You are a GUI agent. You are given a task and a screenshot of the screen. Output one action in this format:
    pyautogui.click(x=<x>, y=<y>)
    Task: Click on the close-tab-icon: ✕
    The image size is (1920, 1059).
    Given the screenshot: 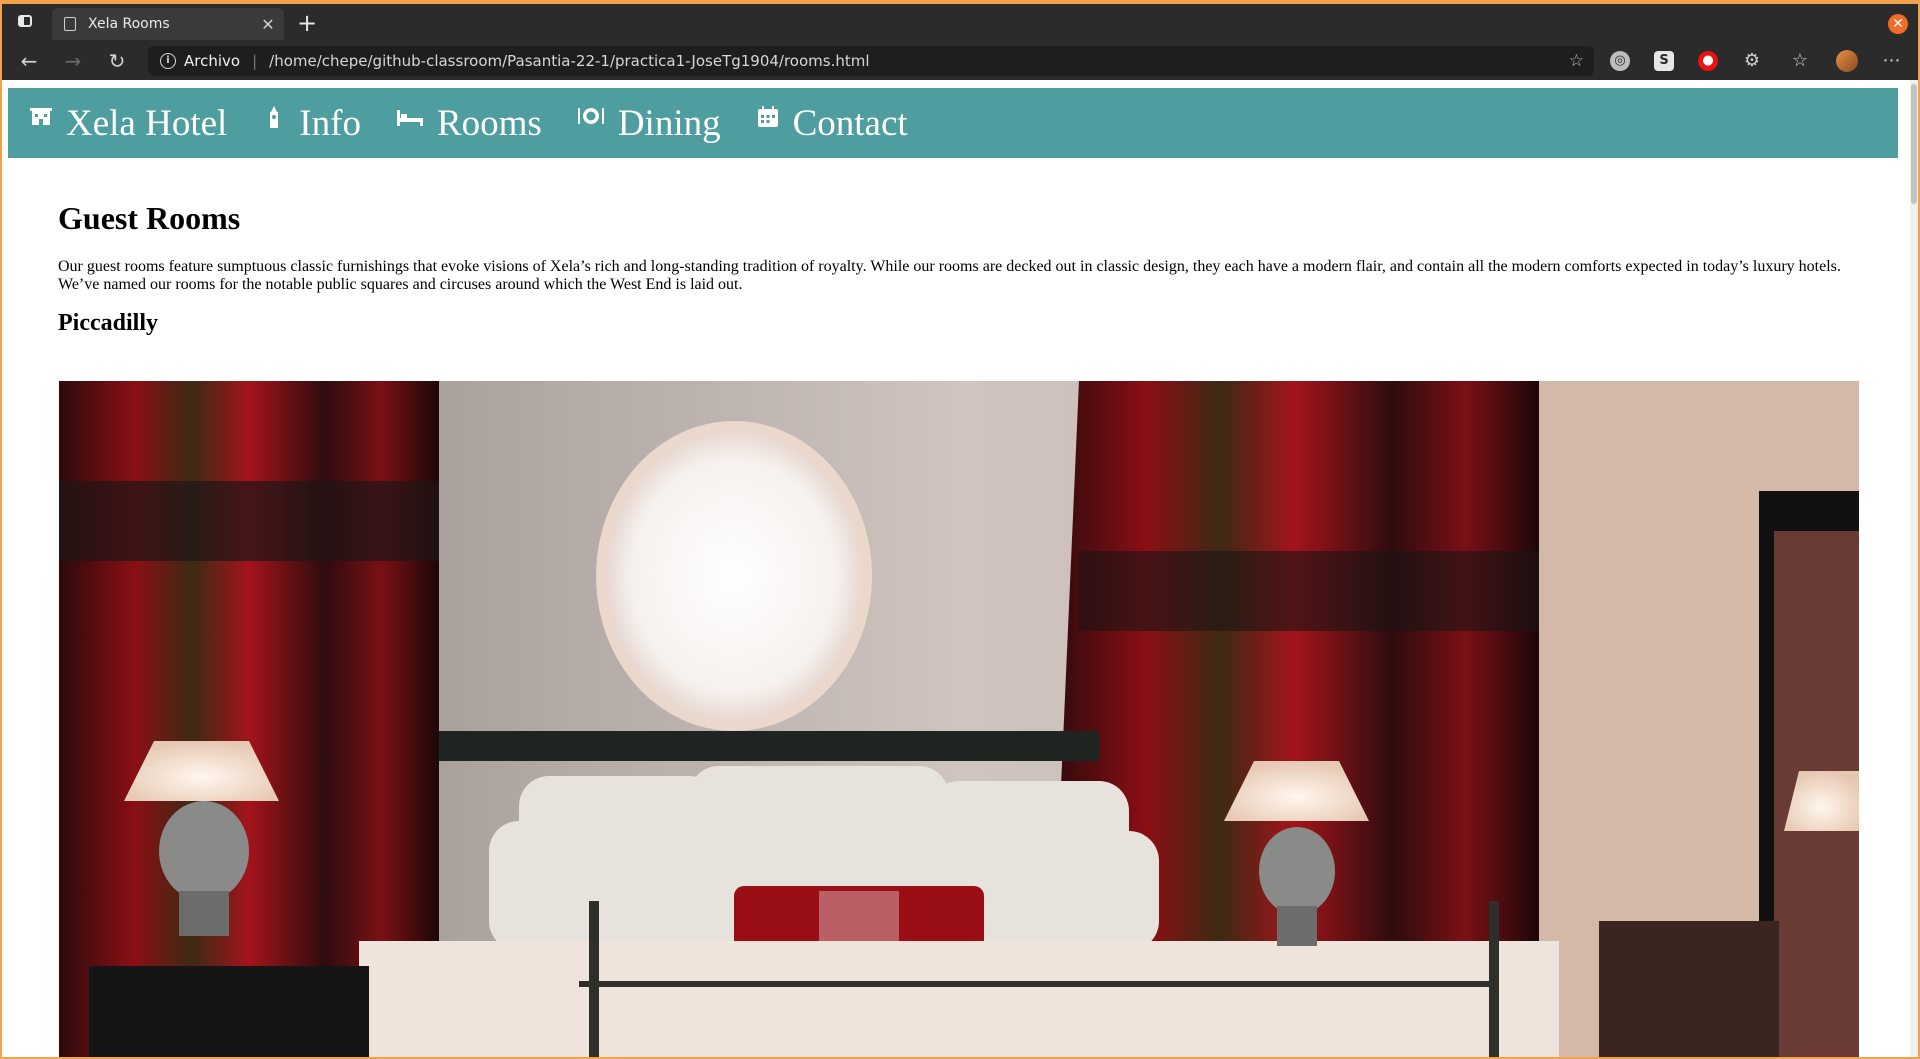 What is the action you would take?
    pyautogui.click(x=268, y=24)
    